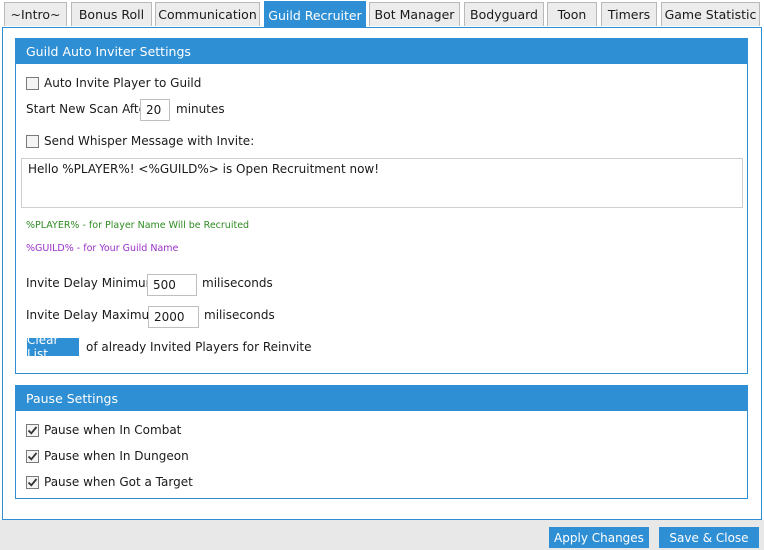  I want to click on pause-in-dungeon-checkbox: Pause when In Dungeon, so click(107, 456).